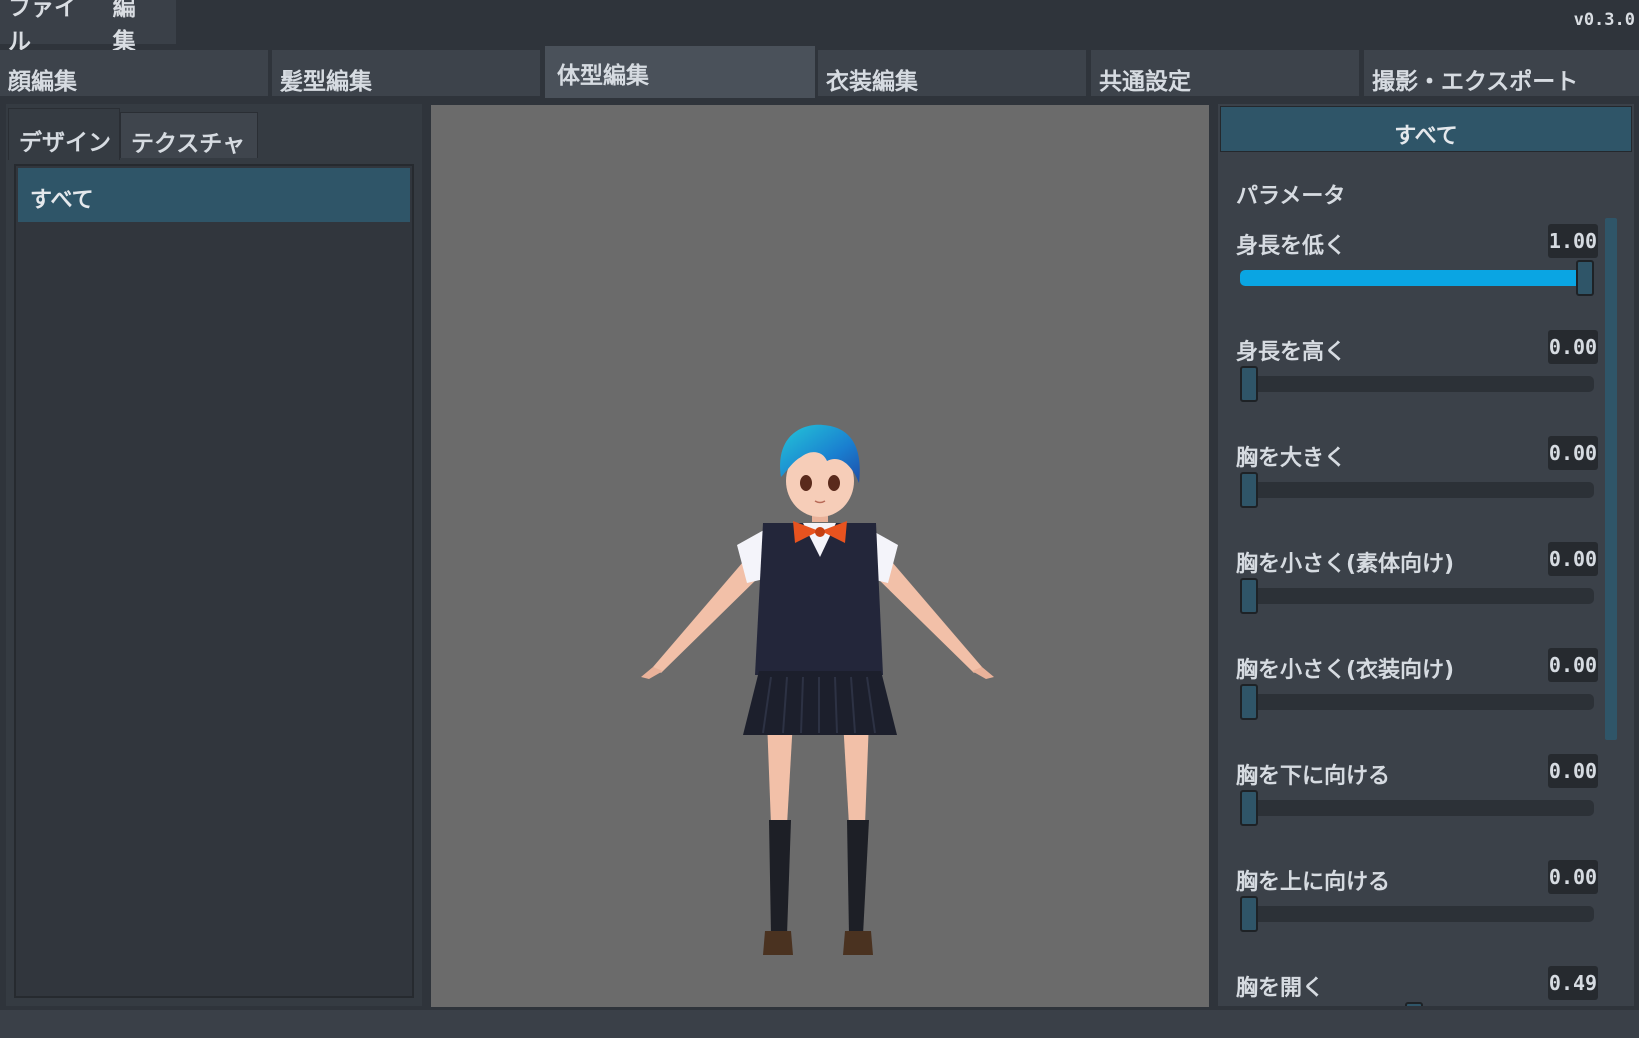  What do you see at coordinates (406, 73) in the screenshot?
I see `tab-hair-edit: 髪型編集` at bounding box center [406, 73].